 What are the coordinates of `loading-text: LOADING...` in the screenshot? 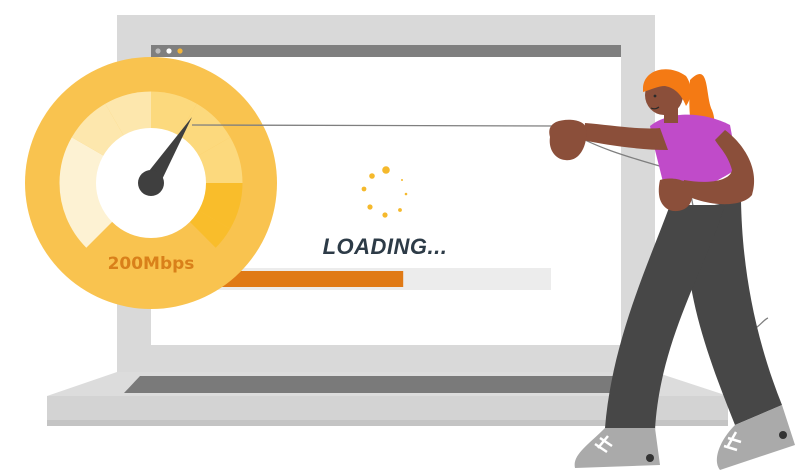 It's located at (385, 246).